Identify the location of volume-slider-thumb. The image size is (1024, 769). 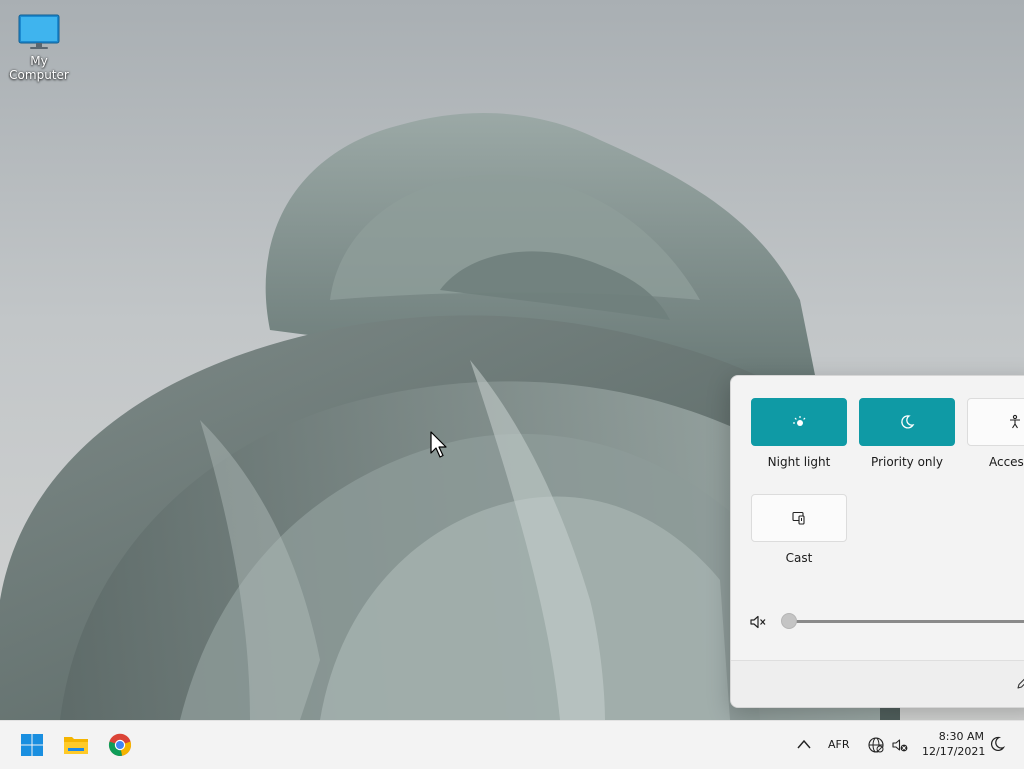
(789, 621).